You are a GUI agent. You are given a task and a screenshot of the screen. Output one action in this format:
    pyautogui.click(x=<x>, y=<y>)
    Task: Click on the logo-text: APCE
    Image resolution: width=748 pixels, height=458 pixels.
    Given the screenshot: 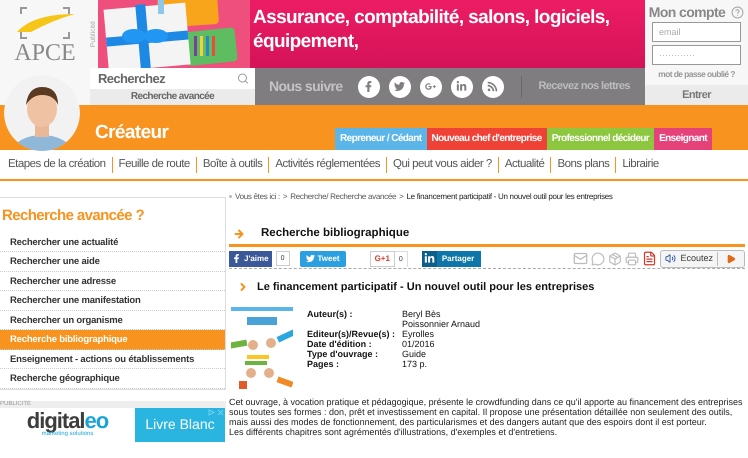 What is the action you would take?
    pyautogui.click(x=45, y=53)
    